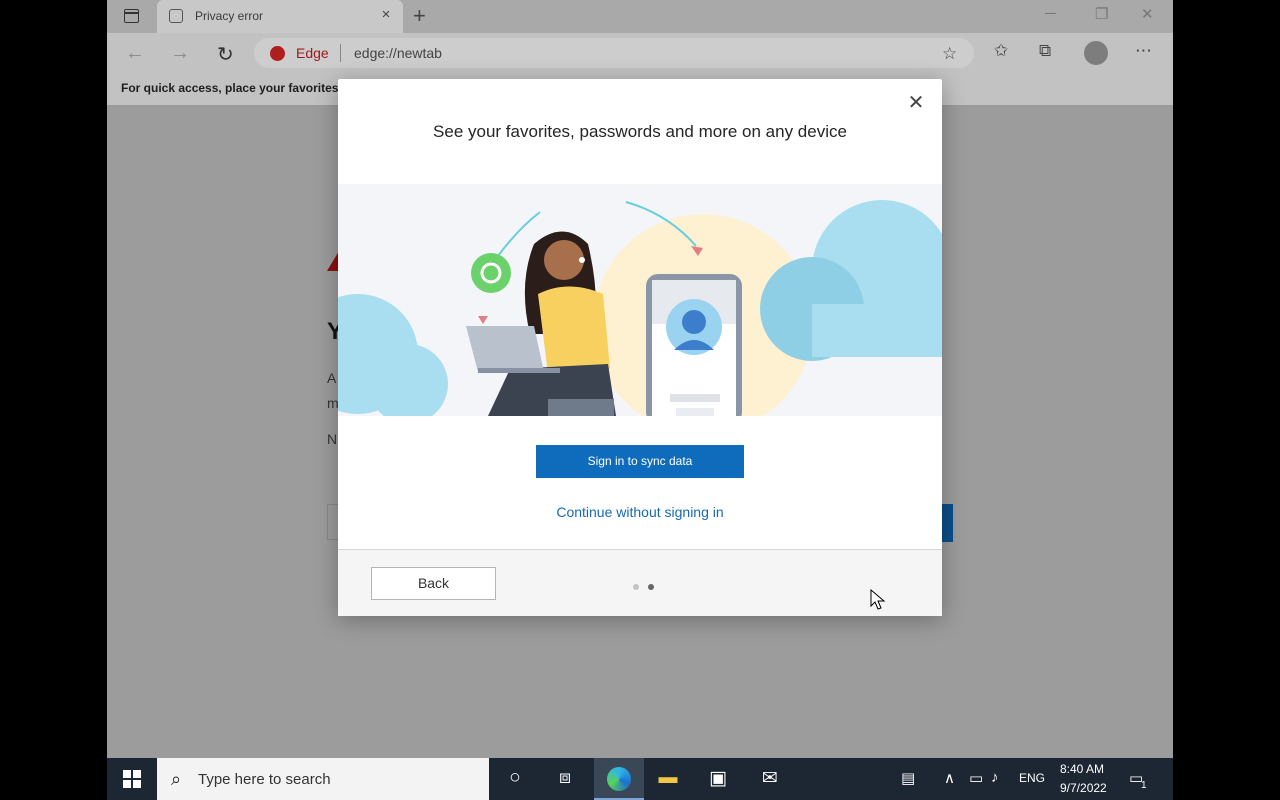 The image size is (1280, 800). Describe the element at coordinates (332, 378) in the screenshot. I see `page-text-line: A` at that location.